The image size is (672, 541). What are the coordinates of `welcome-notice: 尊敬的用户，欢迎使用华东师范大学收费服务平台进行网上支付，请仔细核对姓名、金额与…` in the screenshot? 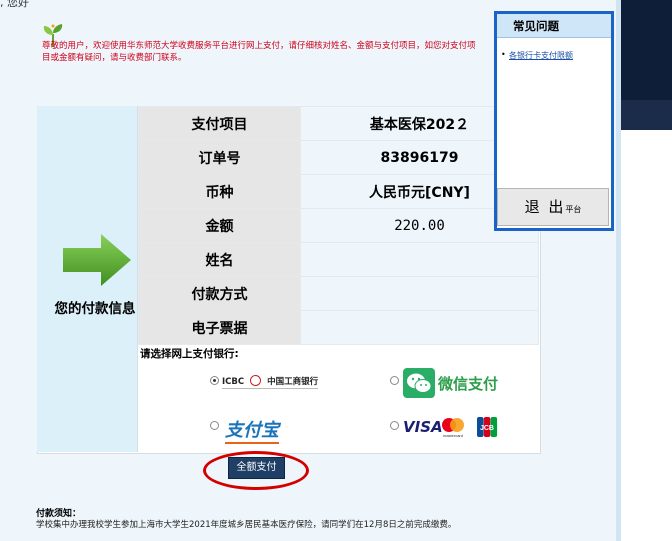 It's located at (259, 52).